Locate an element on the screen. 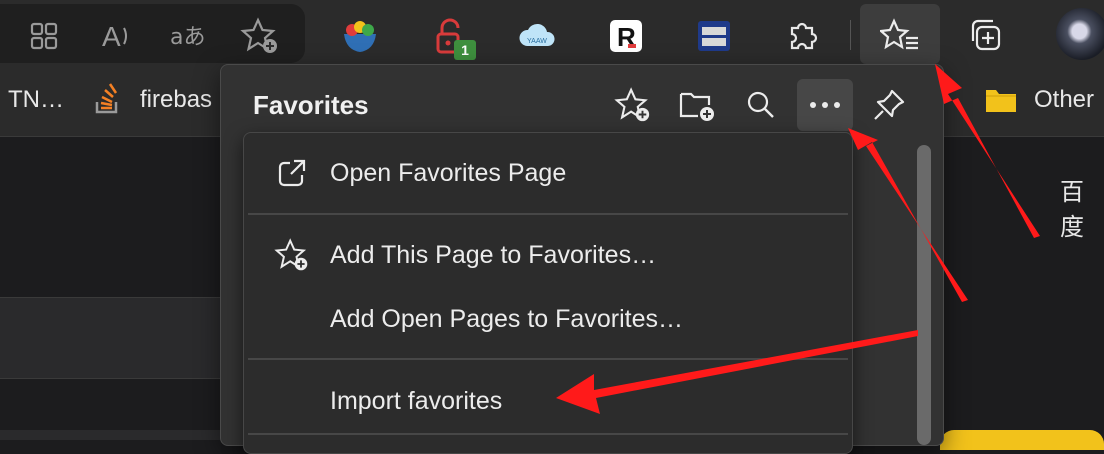 Image resolution: width=1104 pixels, height=454 pixels. profile-avatar is located at coordinates (1080, 34).